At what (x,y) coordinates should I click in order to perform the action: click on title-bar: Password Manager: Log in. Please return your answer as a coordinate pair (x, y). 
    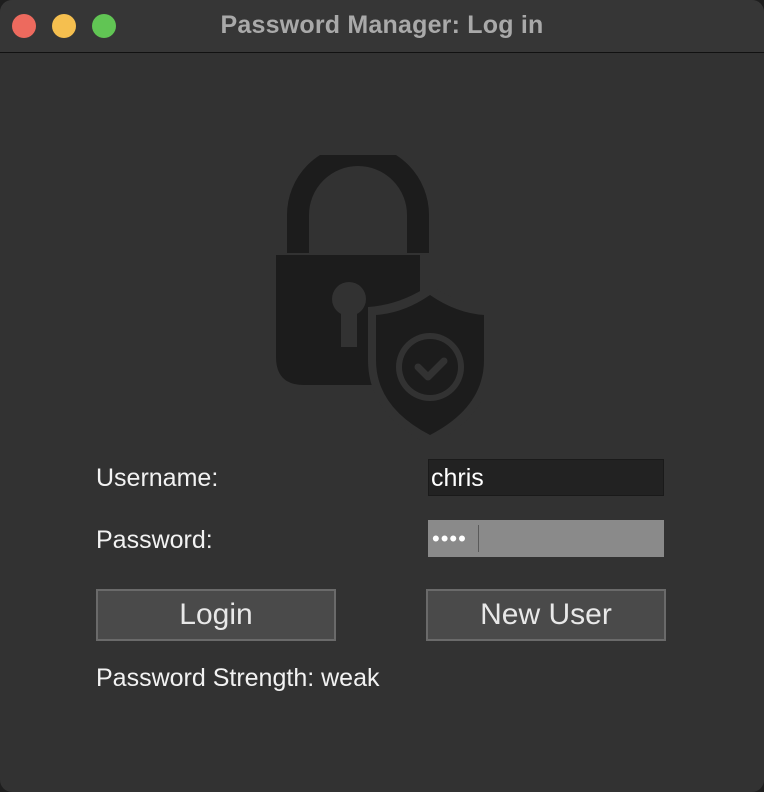
    Looking at the image, I should click on (382, 26).